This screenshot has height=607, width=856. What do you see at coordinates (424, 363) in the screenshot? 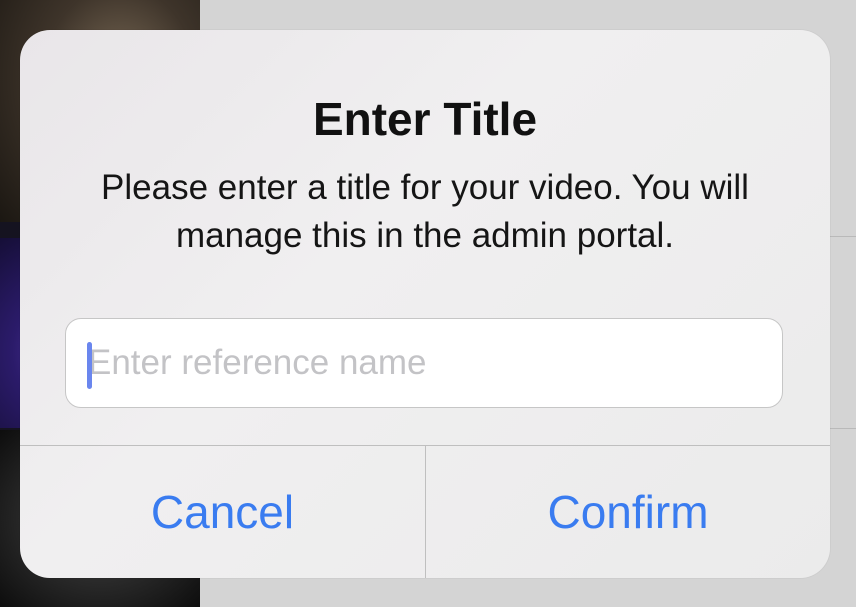
I see `reference-name-input` at bounding box center [424, 363].